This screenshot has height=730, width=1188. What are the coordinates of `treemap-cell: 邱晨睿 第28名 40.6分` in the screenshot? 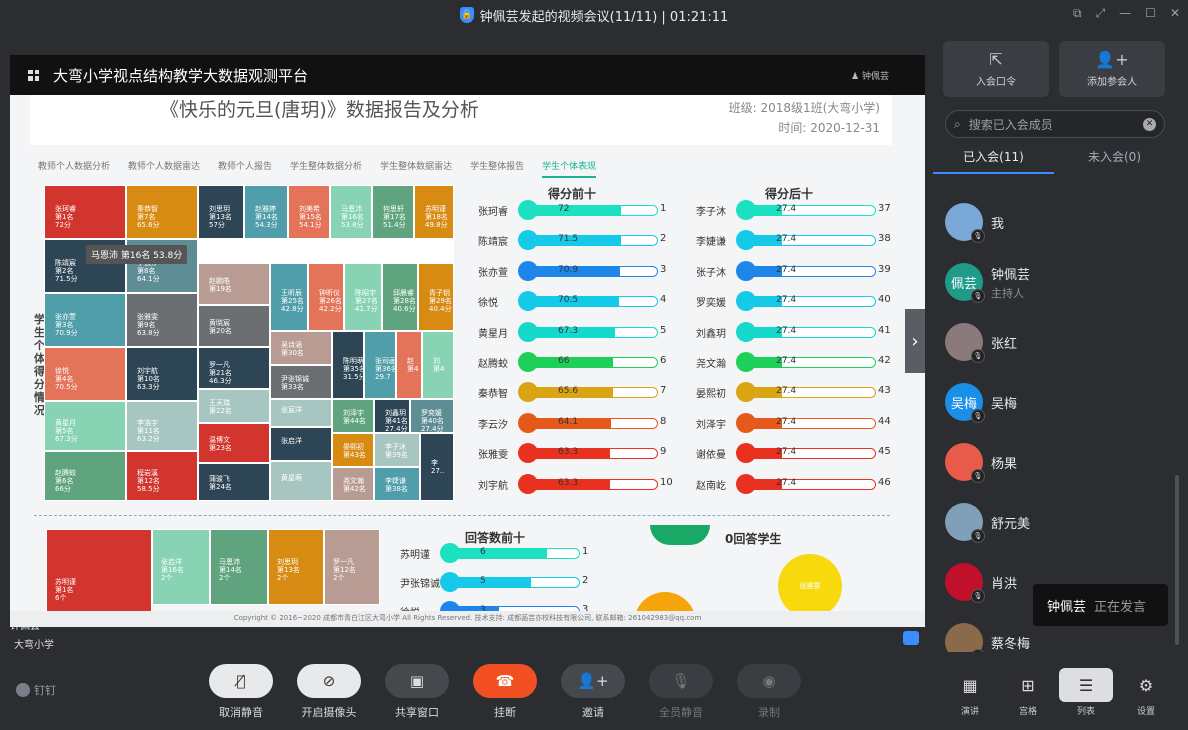 It's located at (400, 297).